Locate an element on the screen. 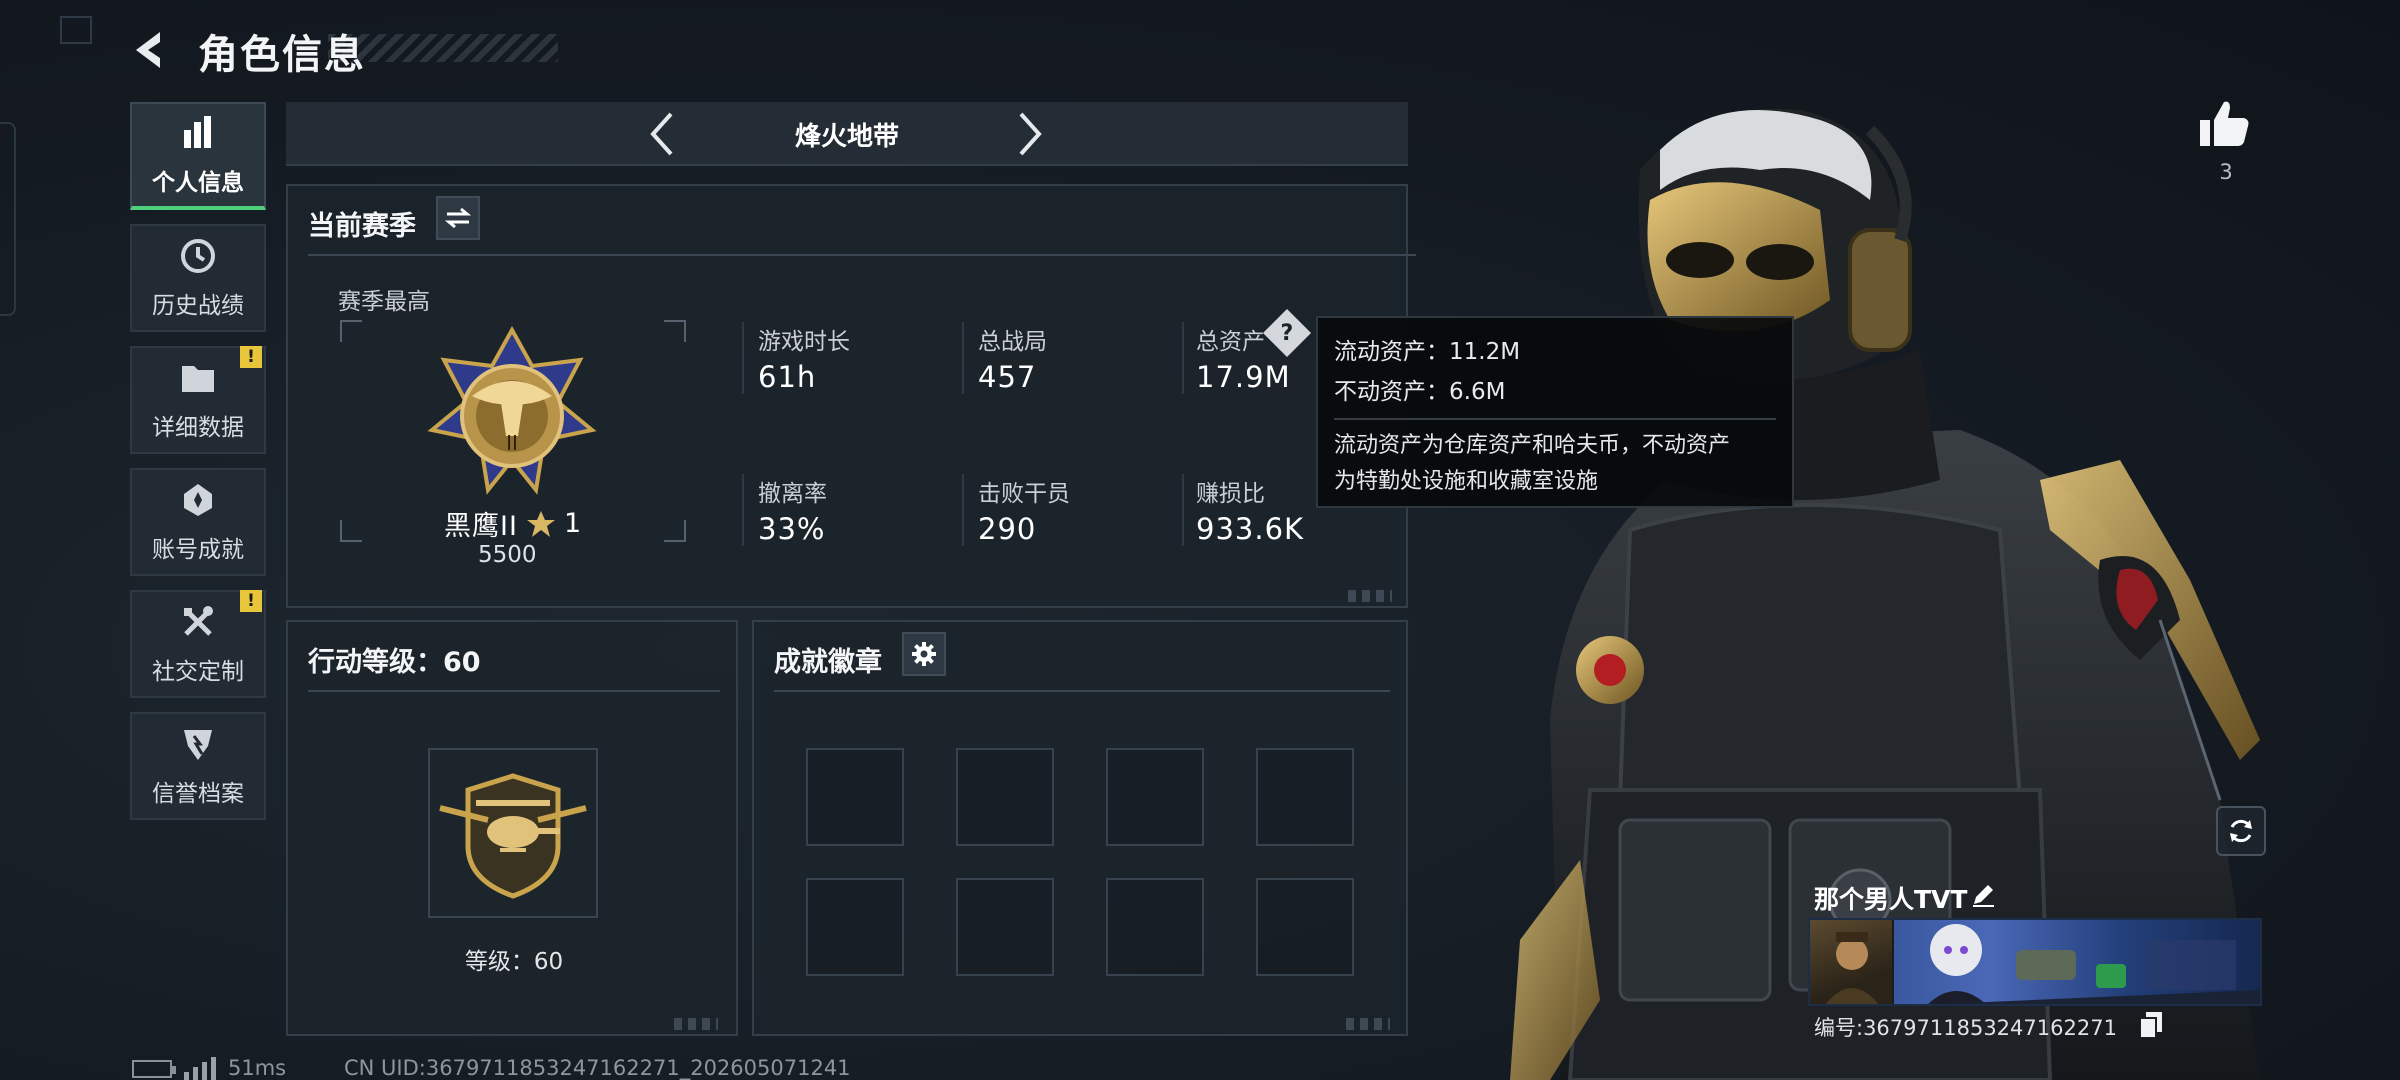 The image size is (2400, 1080). sidebar-item-label: 历史战绩 is located at coordinates (198, 306).